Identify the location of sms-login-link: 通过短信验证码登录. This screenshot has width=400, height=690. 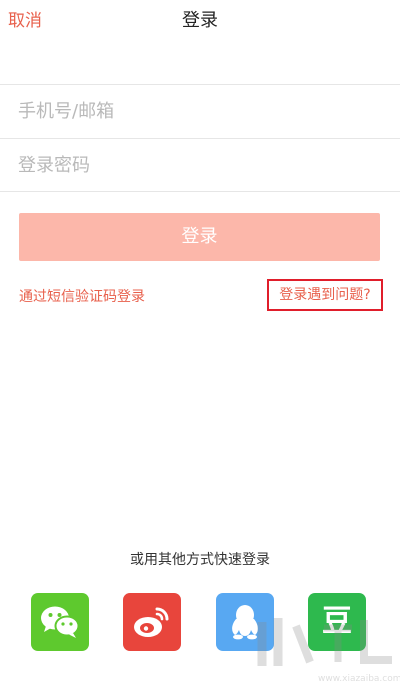
(82, 296).